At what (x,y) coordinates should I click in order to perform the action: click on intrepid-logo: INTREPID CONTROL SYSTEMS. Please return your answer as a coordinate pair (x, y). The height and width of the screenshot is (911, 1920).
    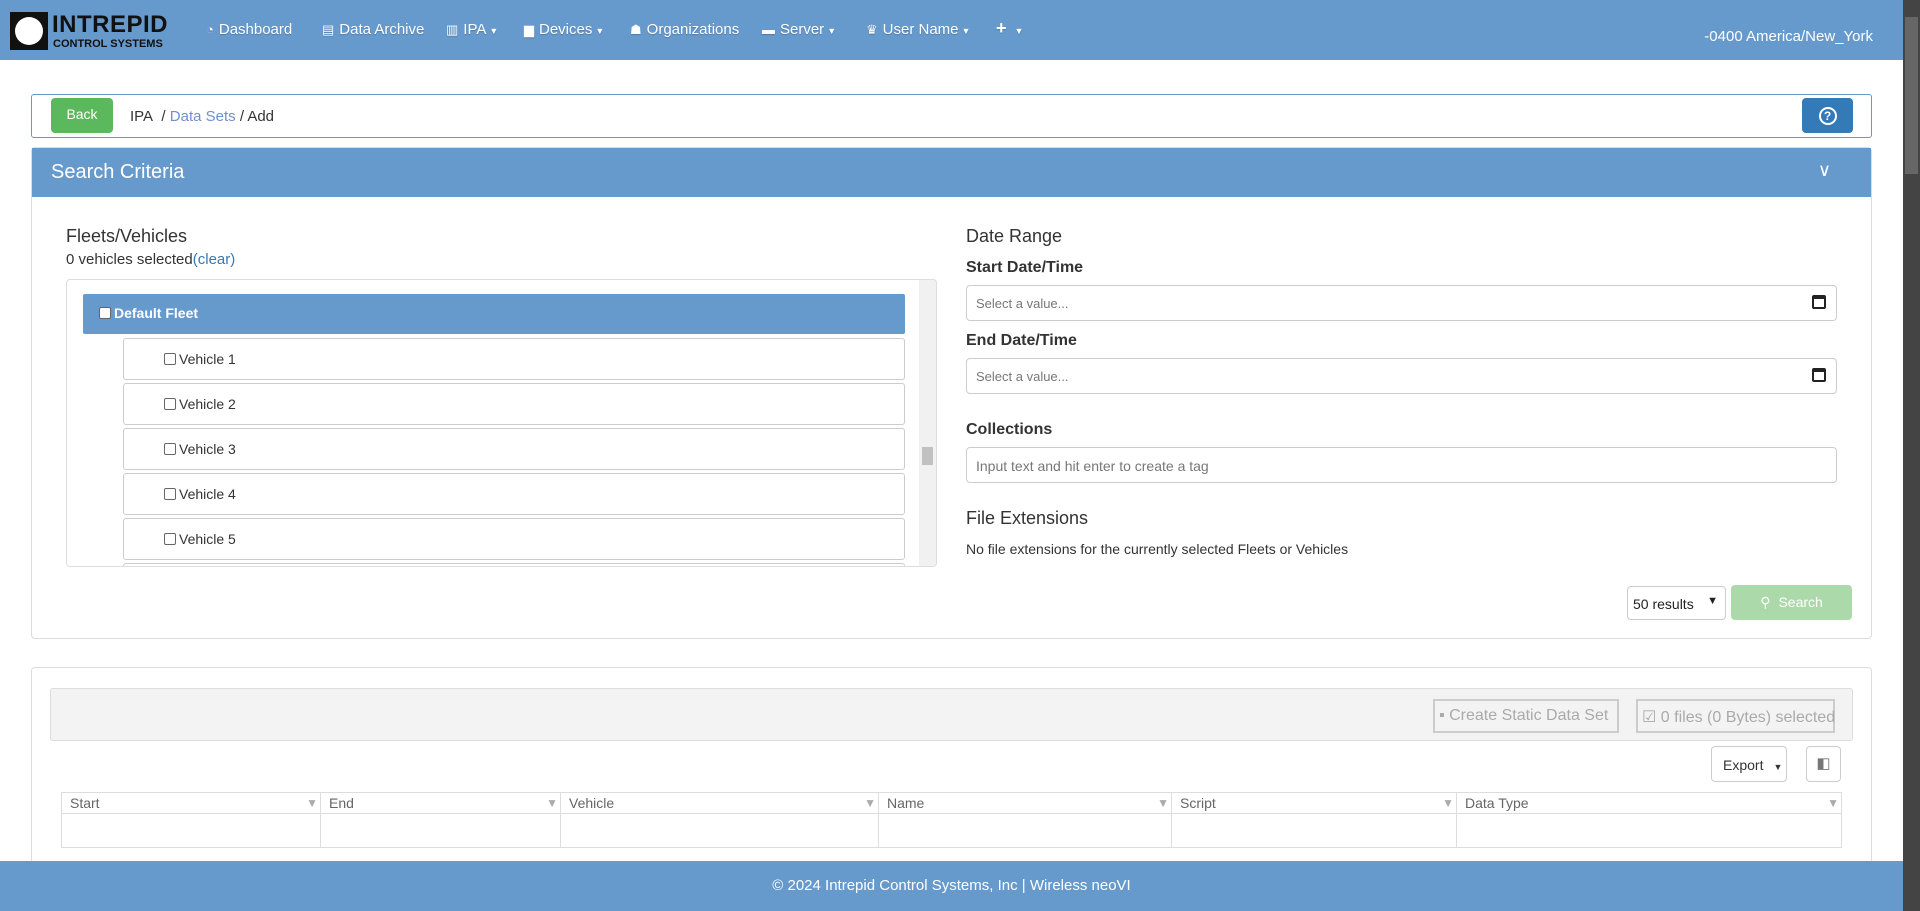
    Looking at the image, I should click on (98, 30).